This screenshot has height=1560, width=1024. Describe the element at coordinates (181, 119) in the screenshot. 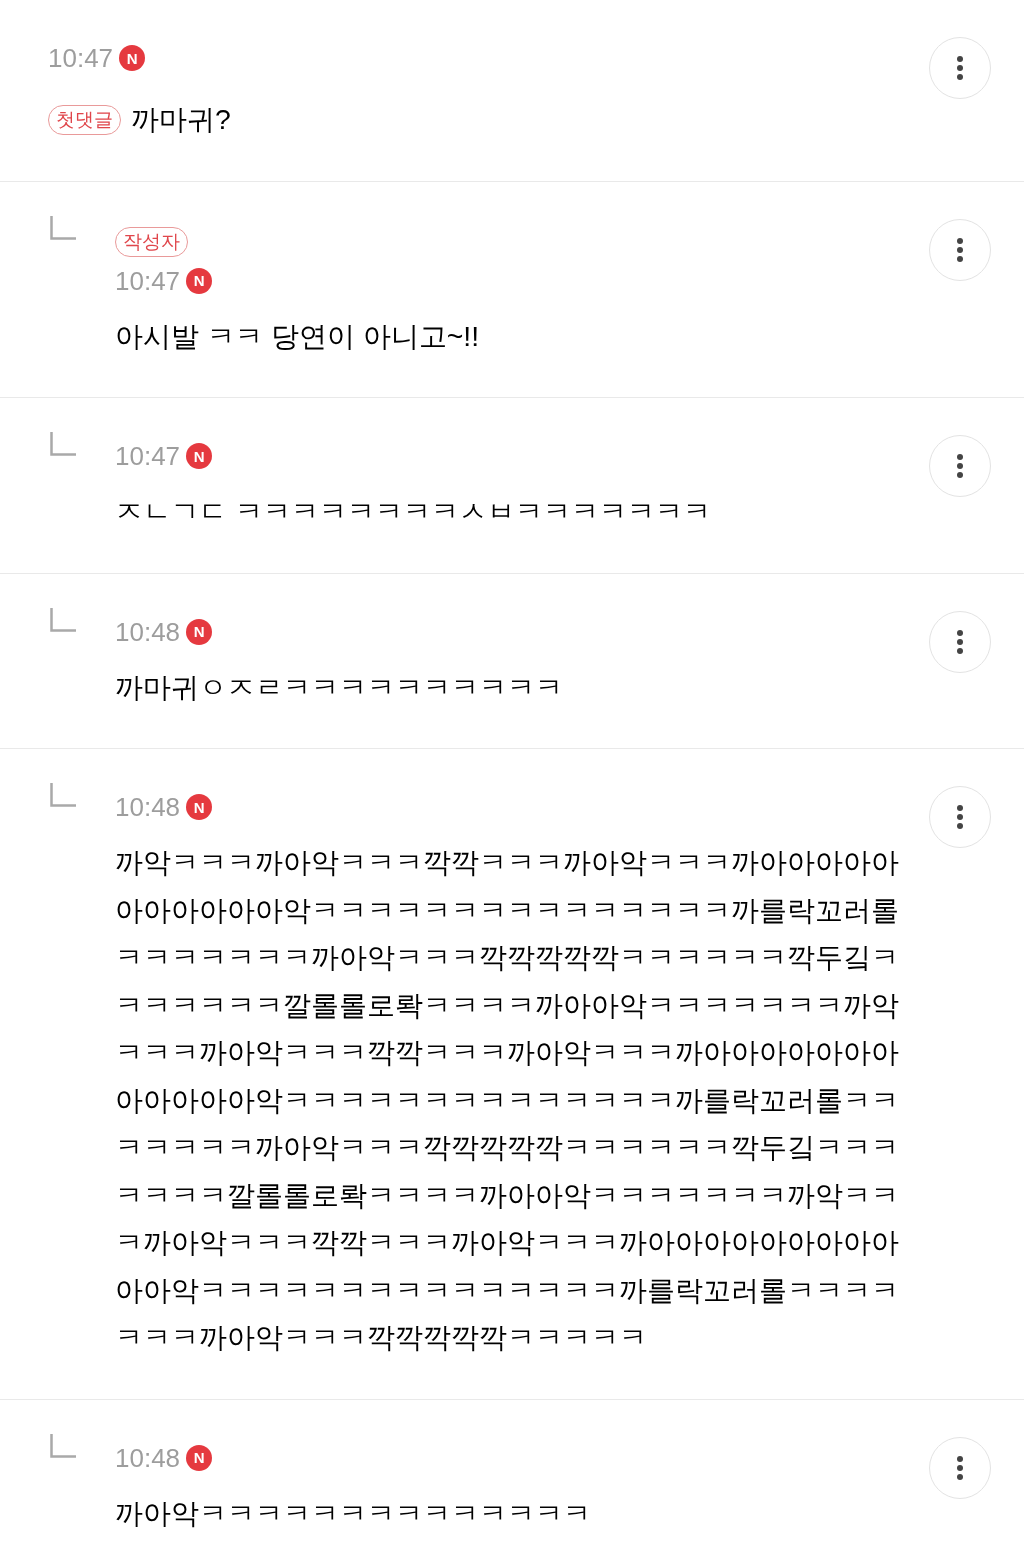

I see `comment-text: 까마귀?` at that location.